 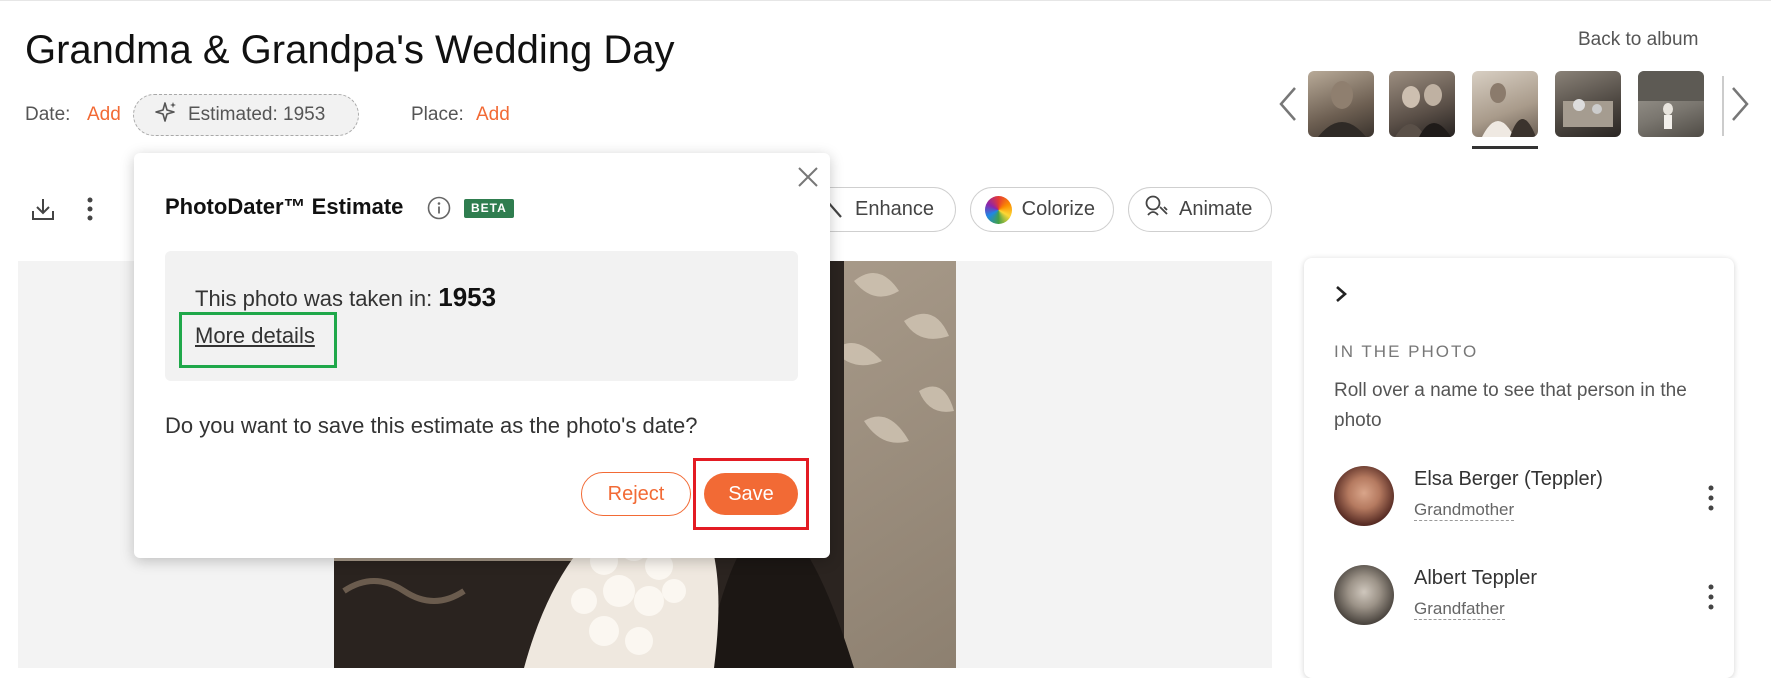 I want to click on person-name: Elsa Berger (Teppler), so click(x=1508, y=479).